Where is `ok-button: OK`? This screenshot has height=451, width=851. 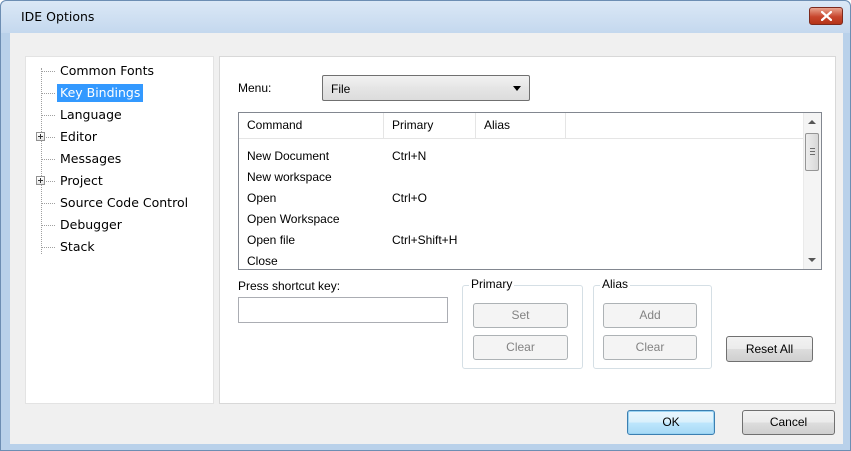 ok-button: OK is located at coordinates (671, 422).